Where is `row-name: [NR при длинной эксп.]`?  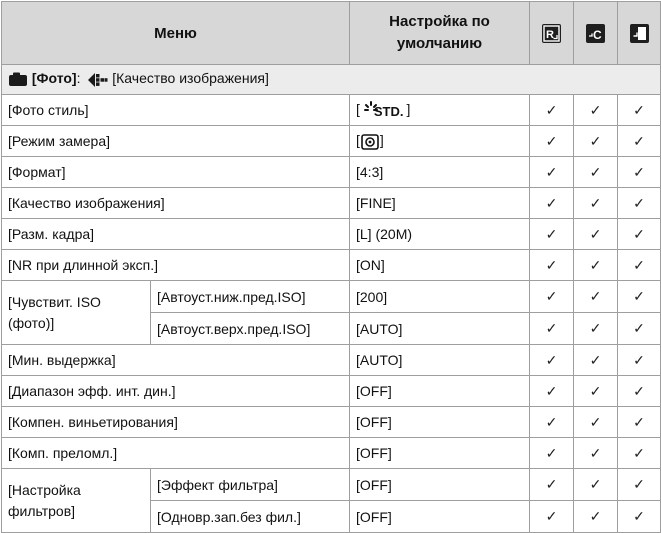 row-name: [NR при длинной эксп.] is located at coordinates (175, 265).